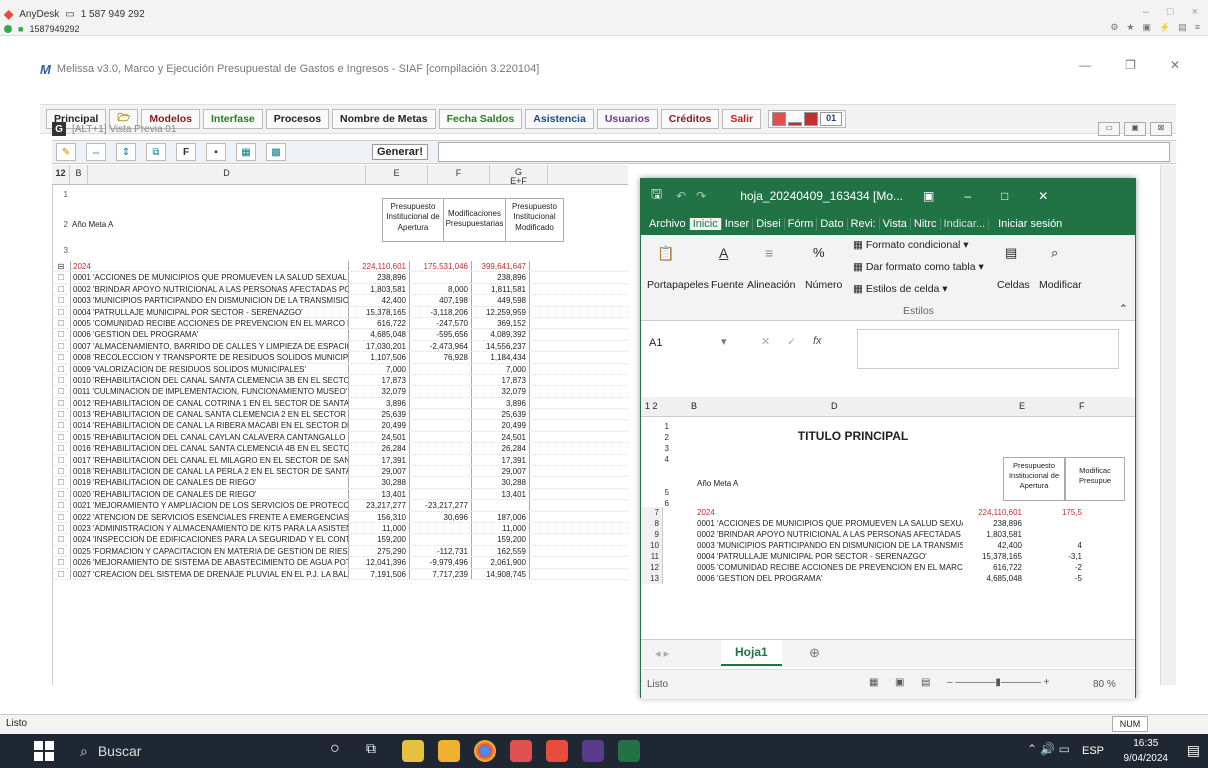 Image resolution: width=1208 pixels, height=768 pixels. I want to click on page-layout-icon: ▣, so click(899, 682).